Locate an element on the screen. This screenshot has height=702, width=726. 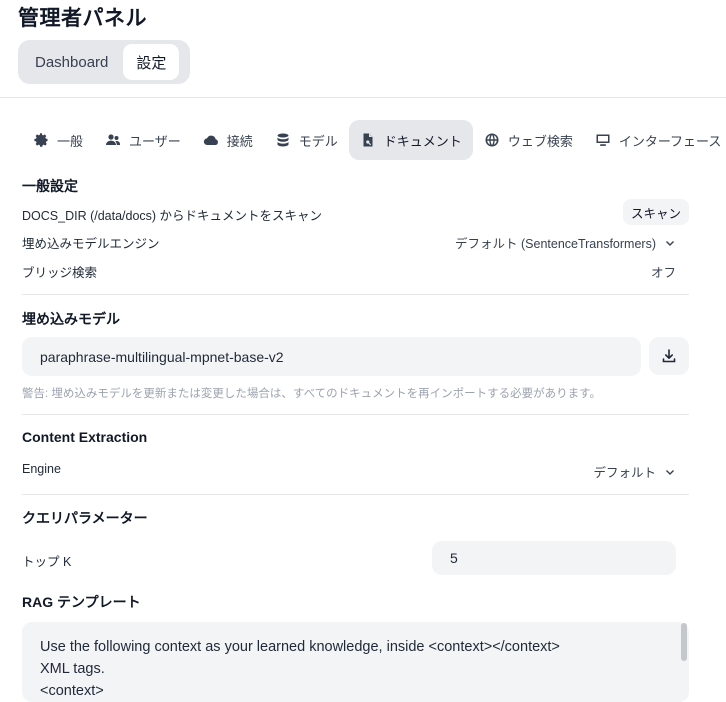
download-model-button is located at coordinates (669, 356).